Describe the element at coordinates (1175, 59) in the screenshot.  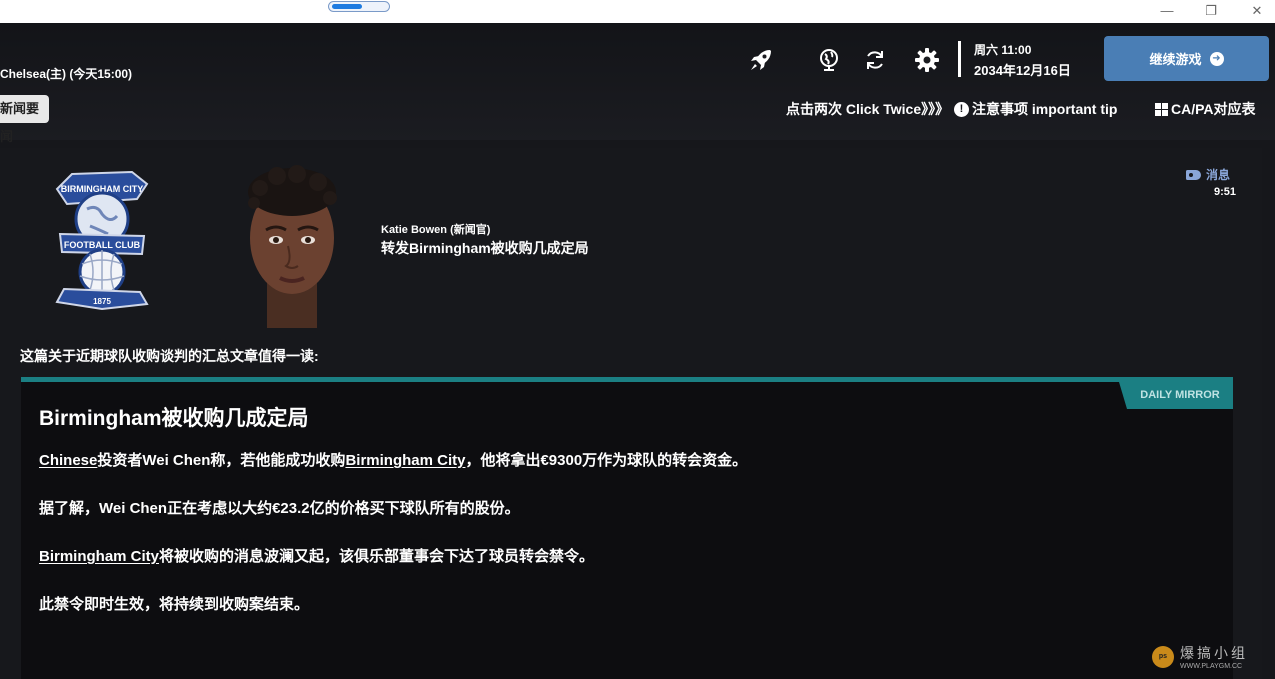
I see `continue-label: 继续游戏` at that location.